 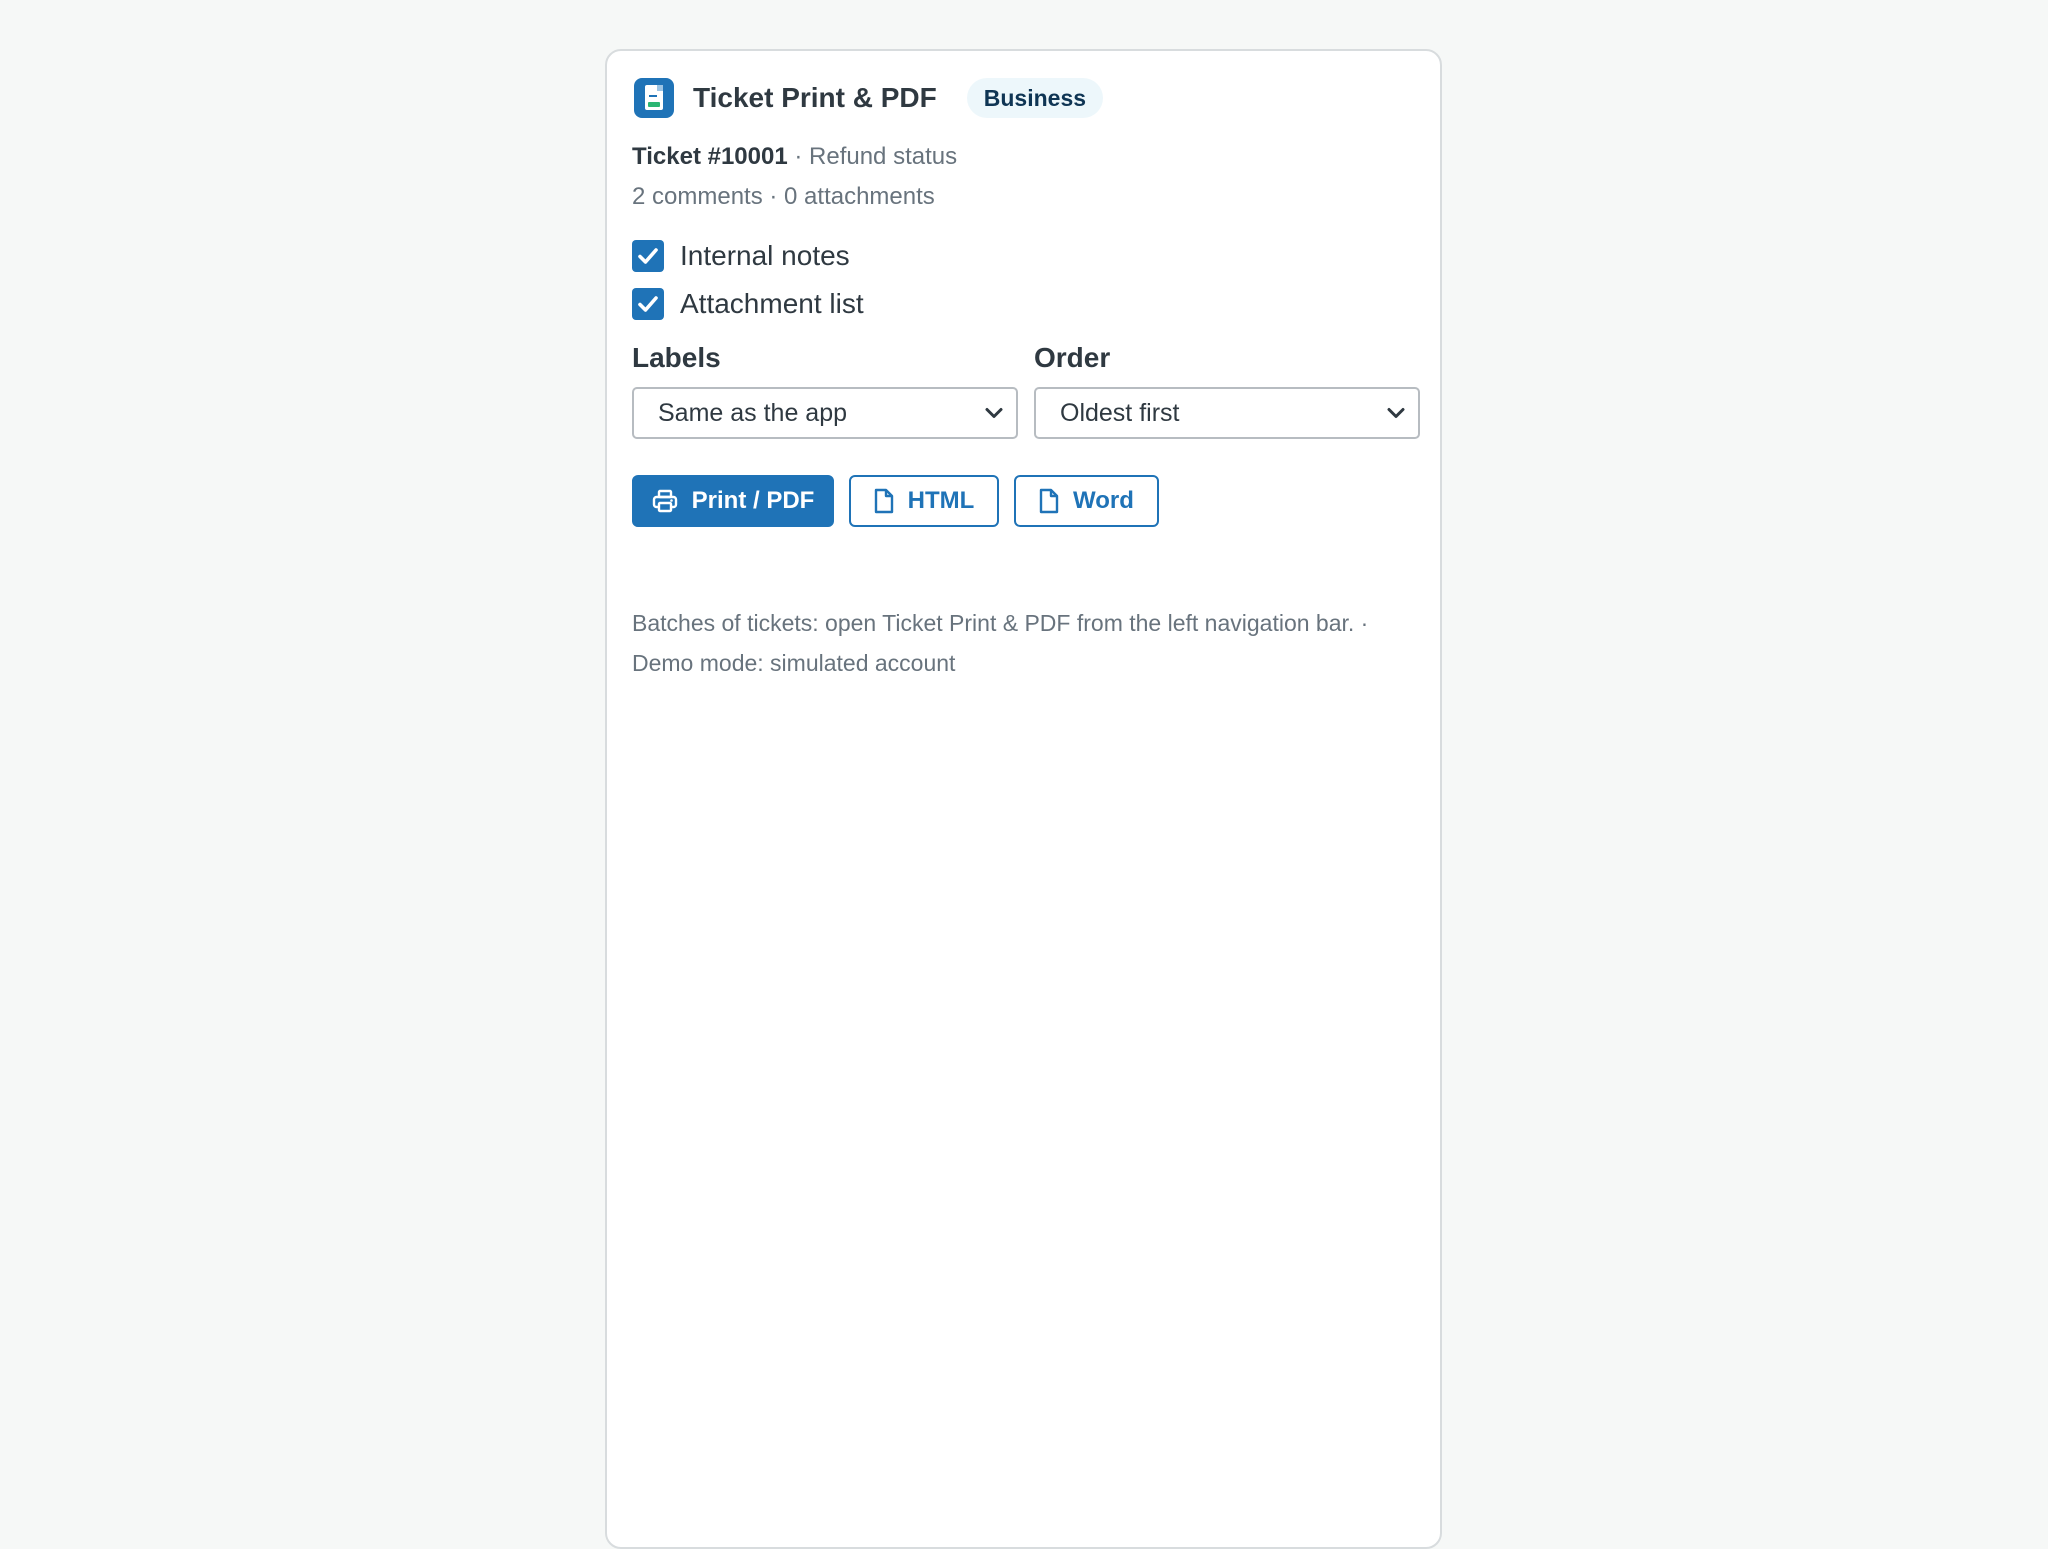 What do you see at coordinates (772, 304) in the screenshot?
I see `attachment-list-label: Attachment list` at bounding box center [772, 304].